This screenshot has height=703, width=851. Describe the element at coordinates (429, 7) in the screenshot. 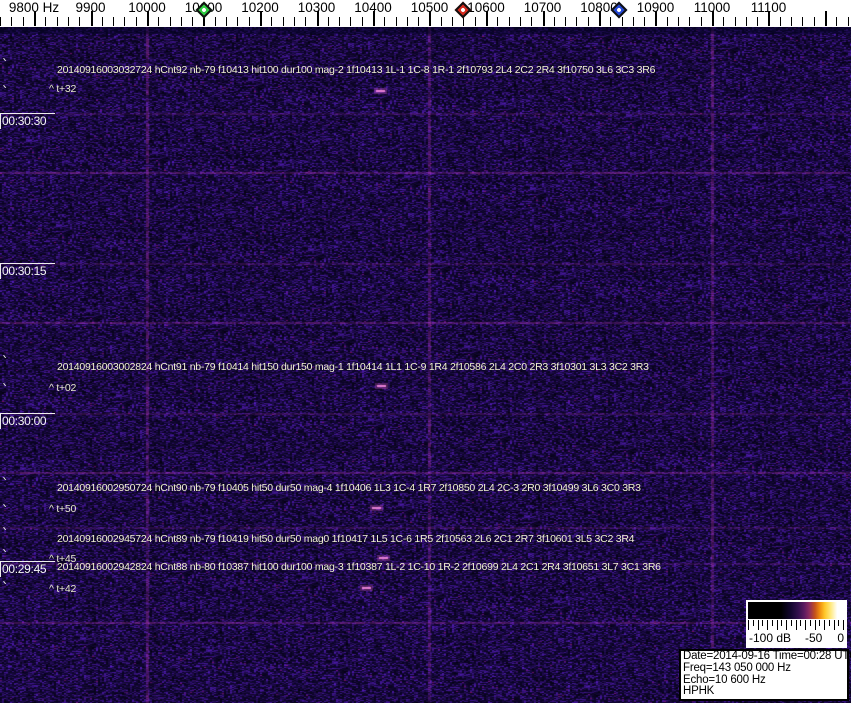

I see `frequency-axis-label: 10500` at that location.